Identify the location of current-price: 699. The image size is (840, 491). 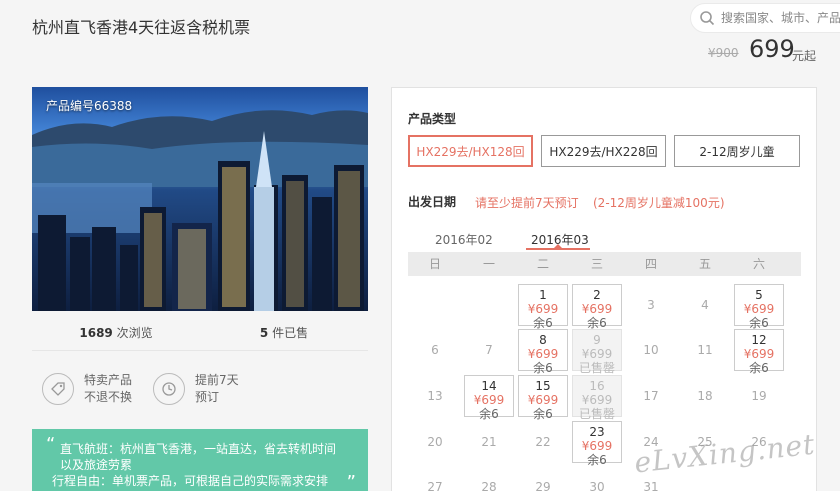
(772, 49).